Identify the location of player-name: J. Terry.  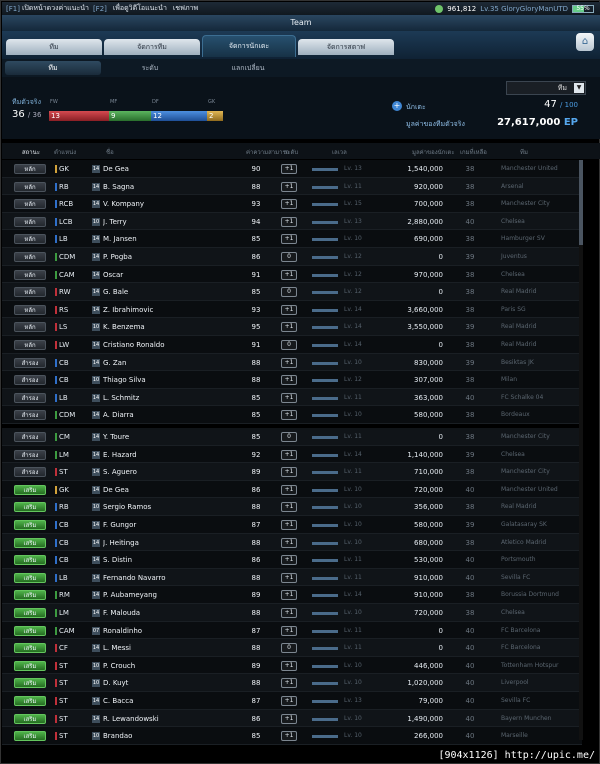
(168, 222).